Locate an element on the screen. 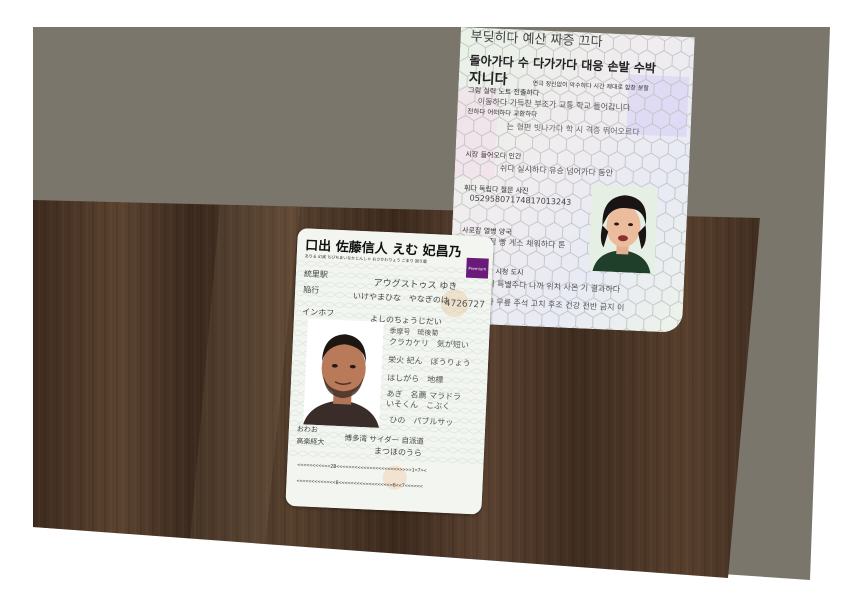 This screenshot has width=852, height=600. jp-field-label-1: 陥行 is located at coordinates (311, 290).